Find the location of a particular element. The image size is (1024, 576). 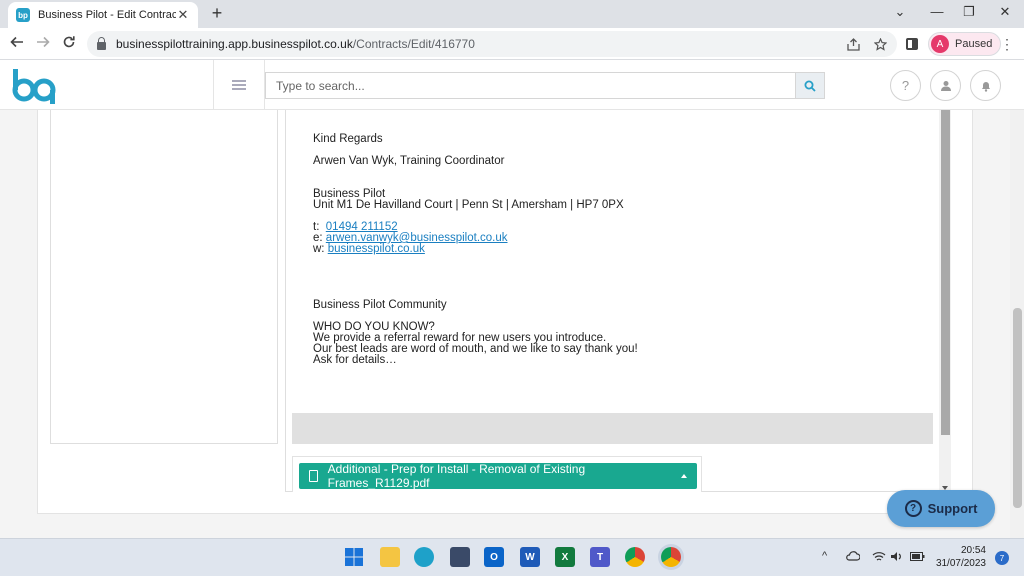

tab-title: Business Pilot - Edit Contract is located at coordinates (107, 15).